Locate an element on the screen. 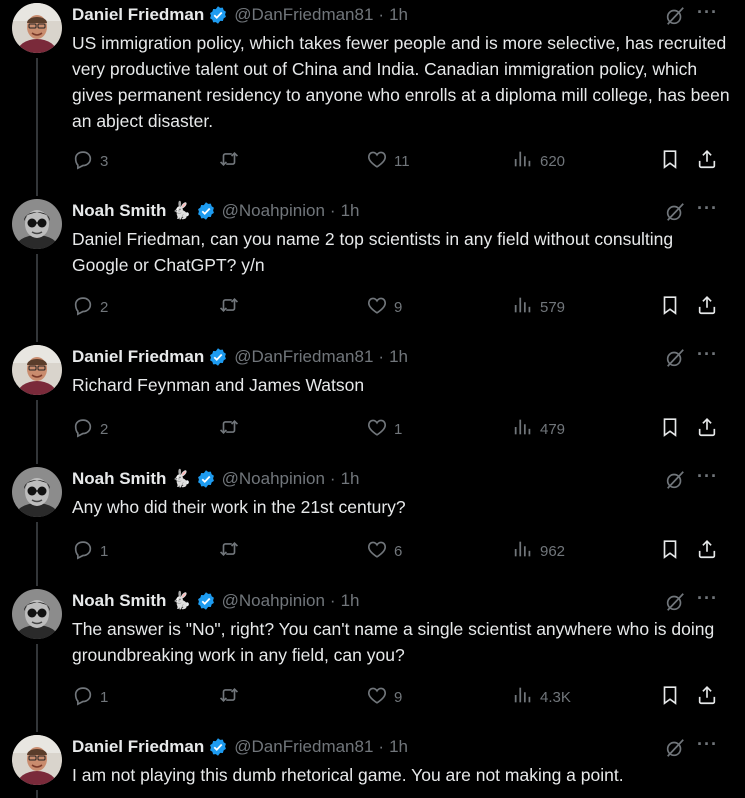 Image resolution: width=745 pixels, height=798 pixels. tweet-actions: 3 11 620 is located at coordinates (402, 160).